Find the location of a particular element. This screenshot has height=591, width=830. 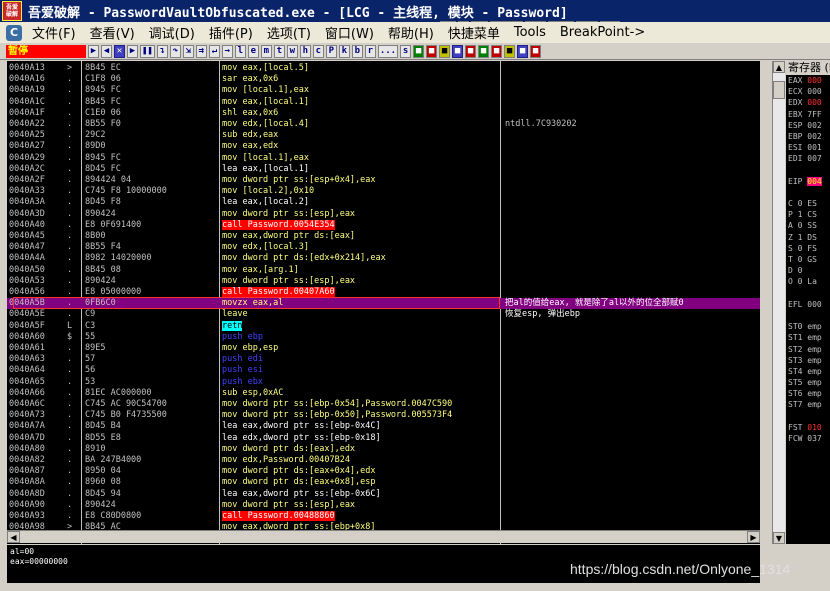

pause-icon: ❚❚ is located at coordinates (147, 51).